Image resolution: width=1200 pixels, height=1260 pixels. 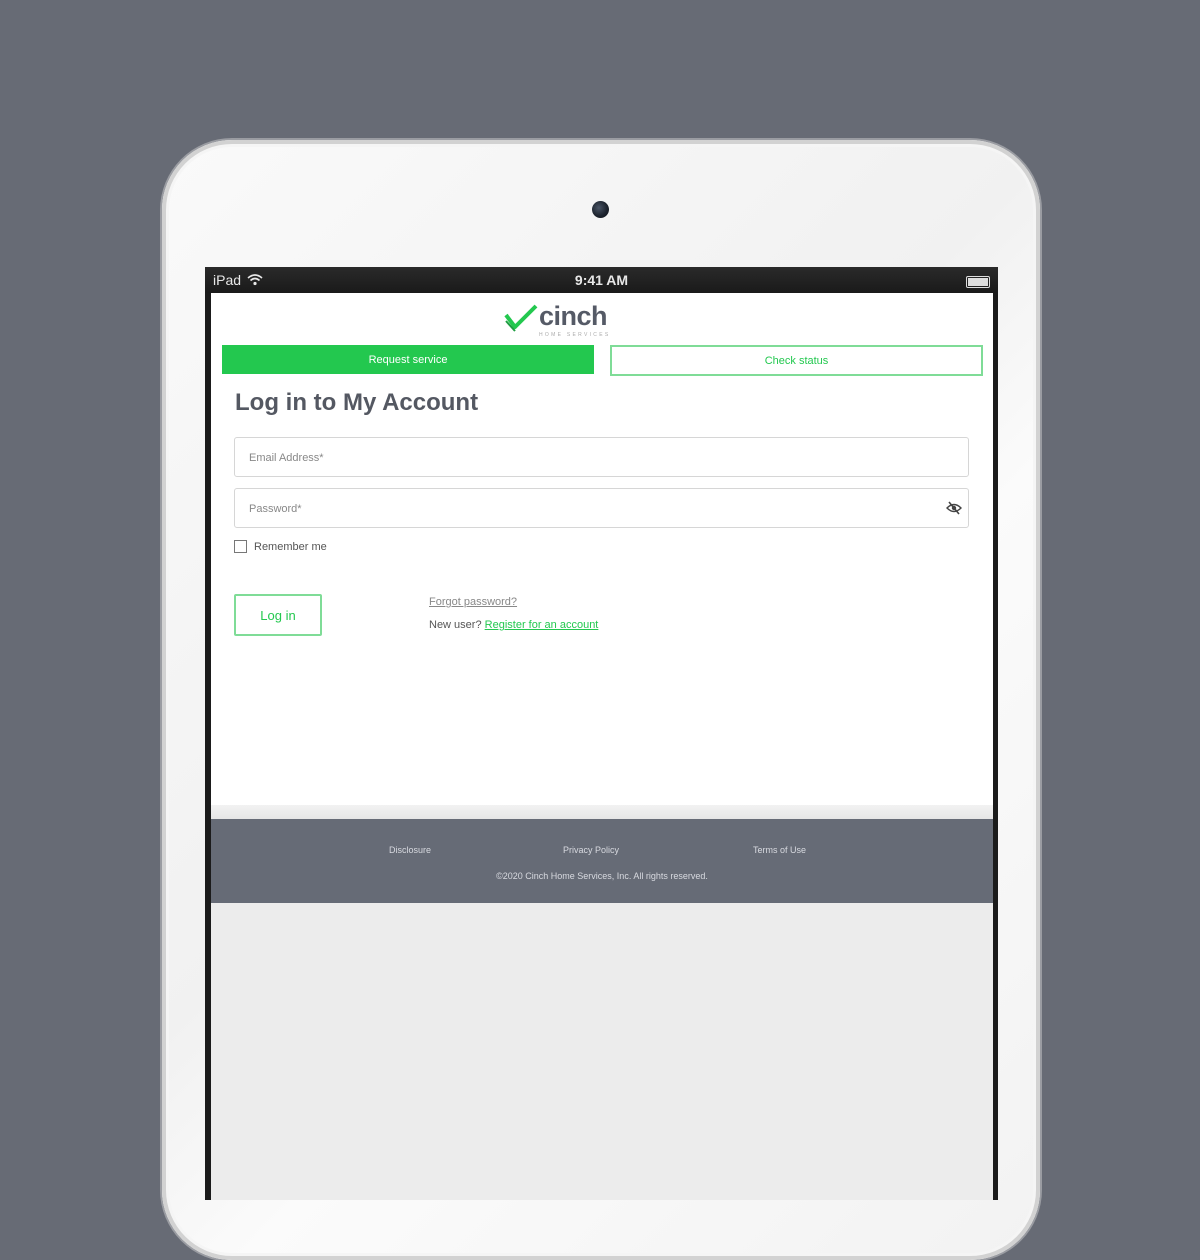 What do you see at coordinates (594, 509) in the screenshot?
I see `password-input` at bounding box center [594, 509].